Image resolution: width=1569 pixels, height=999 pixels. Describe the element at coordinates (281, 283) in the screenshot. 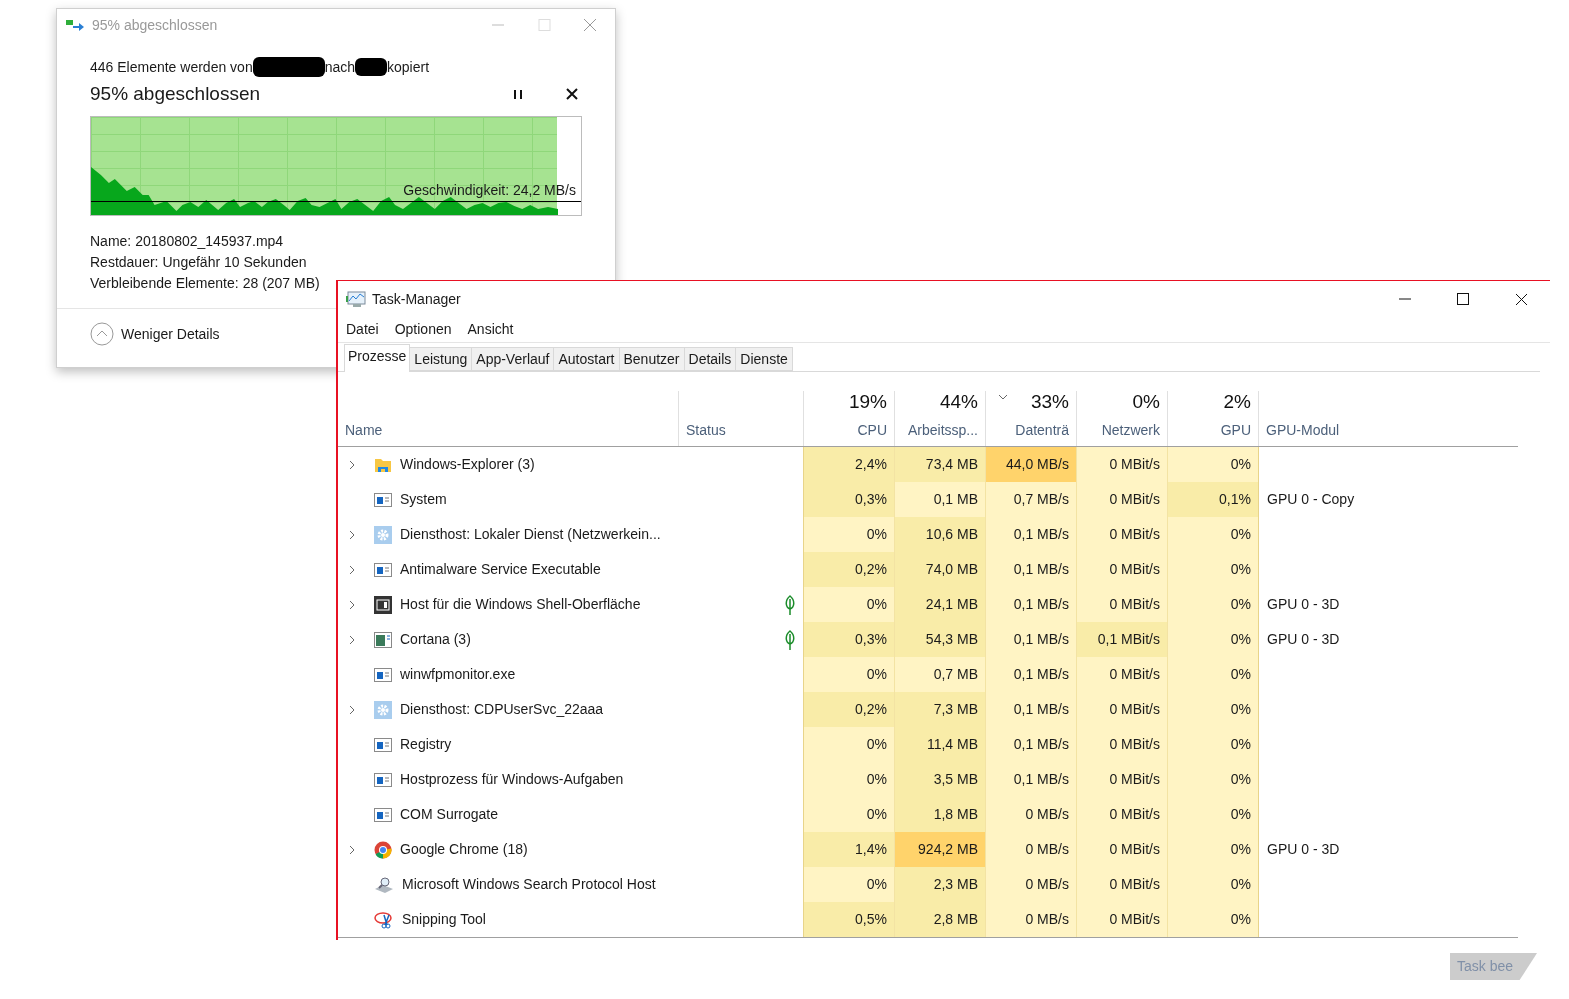

I see `detail-value: 28 (207 MB)` at that location.